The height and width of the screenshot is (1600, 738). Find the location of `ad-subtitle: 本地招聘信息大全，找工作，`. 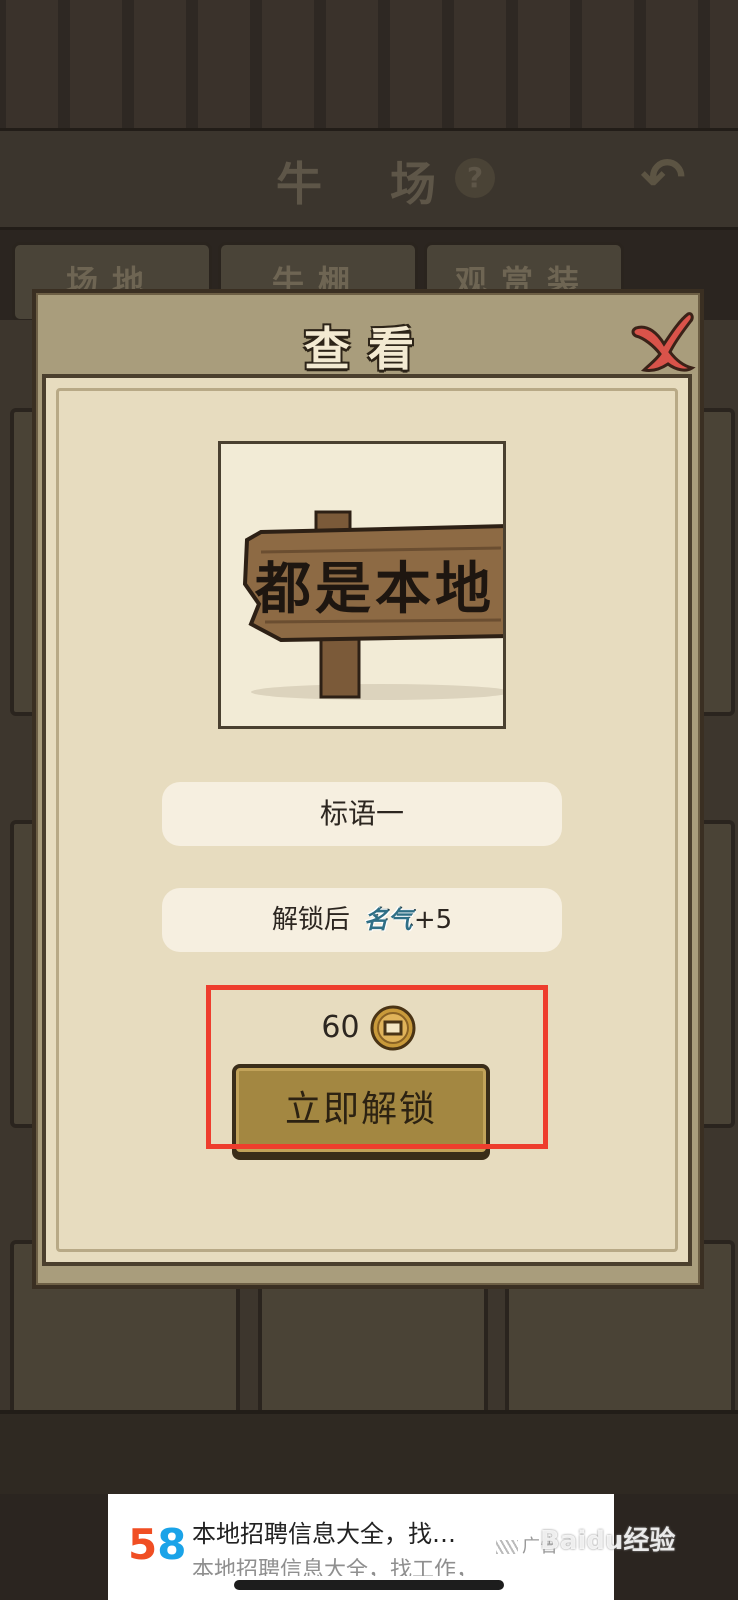

ad-subtitle: 本地招聘信息大全，找工作， is located at coordinates (335, 1567).